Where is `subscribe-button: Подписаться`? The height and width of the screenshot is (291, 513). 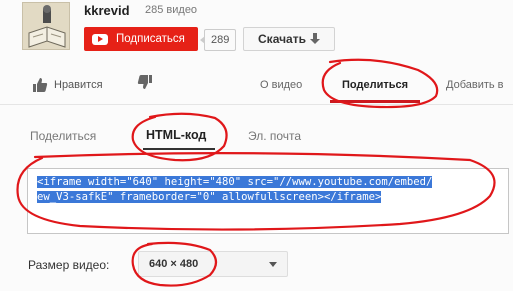 subscribe-button: Подписаться is located at coordinates (141, 39).